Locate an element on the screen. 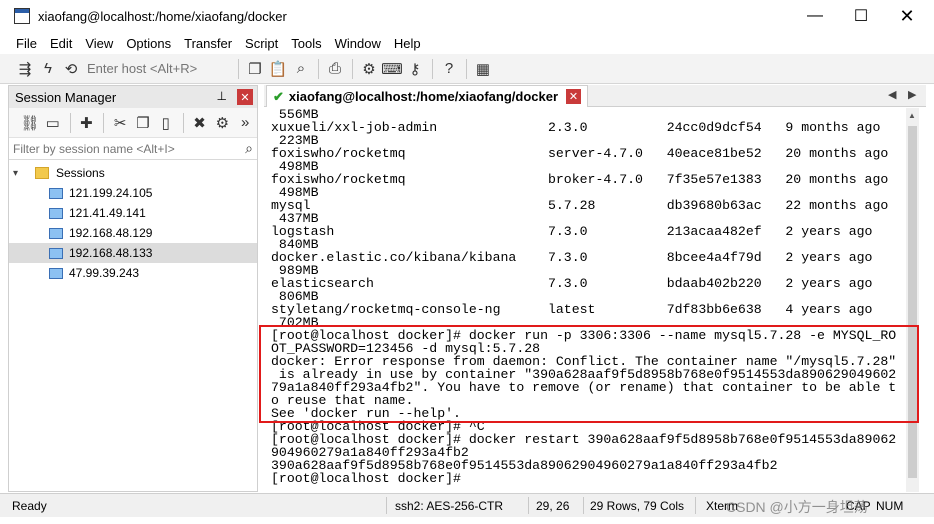 This screenshot has height=524, width=934. window-icon: ▭ is located at coordinates (53, 123).